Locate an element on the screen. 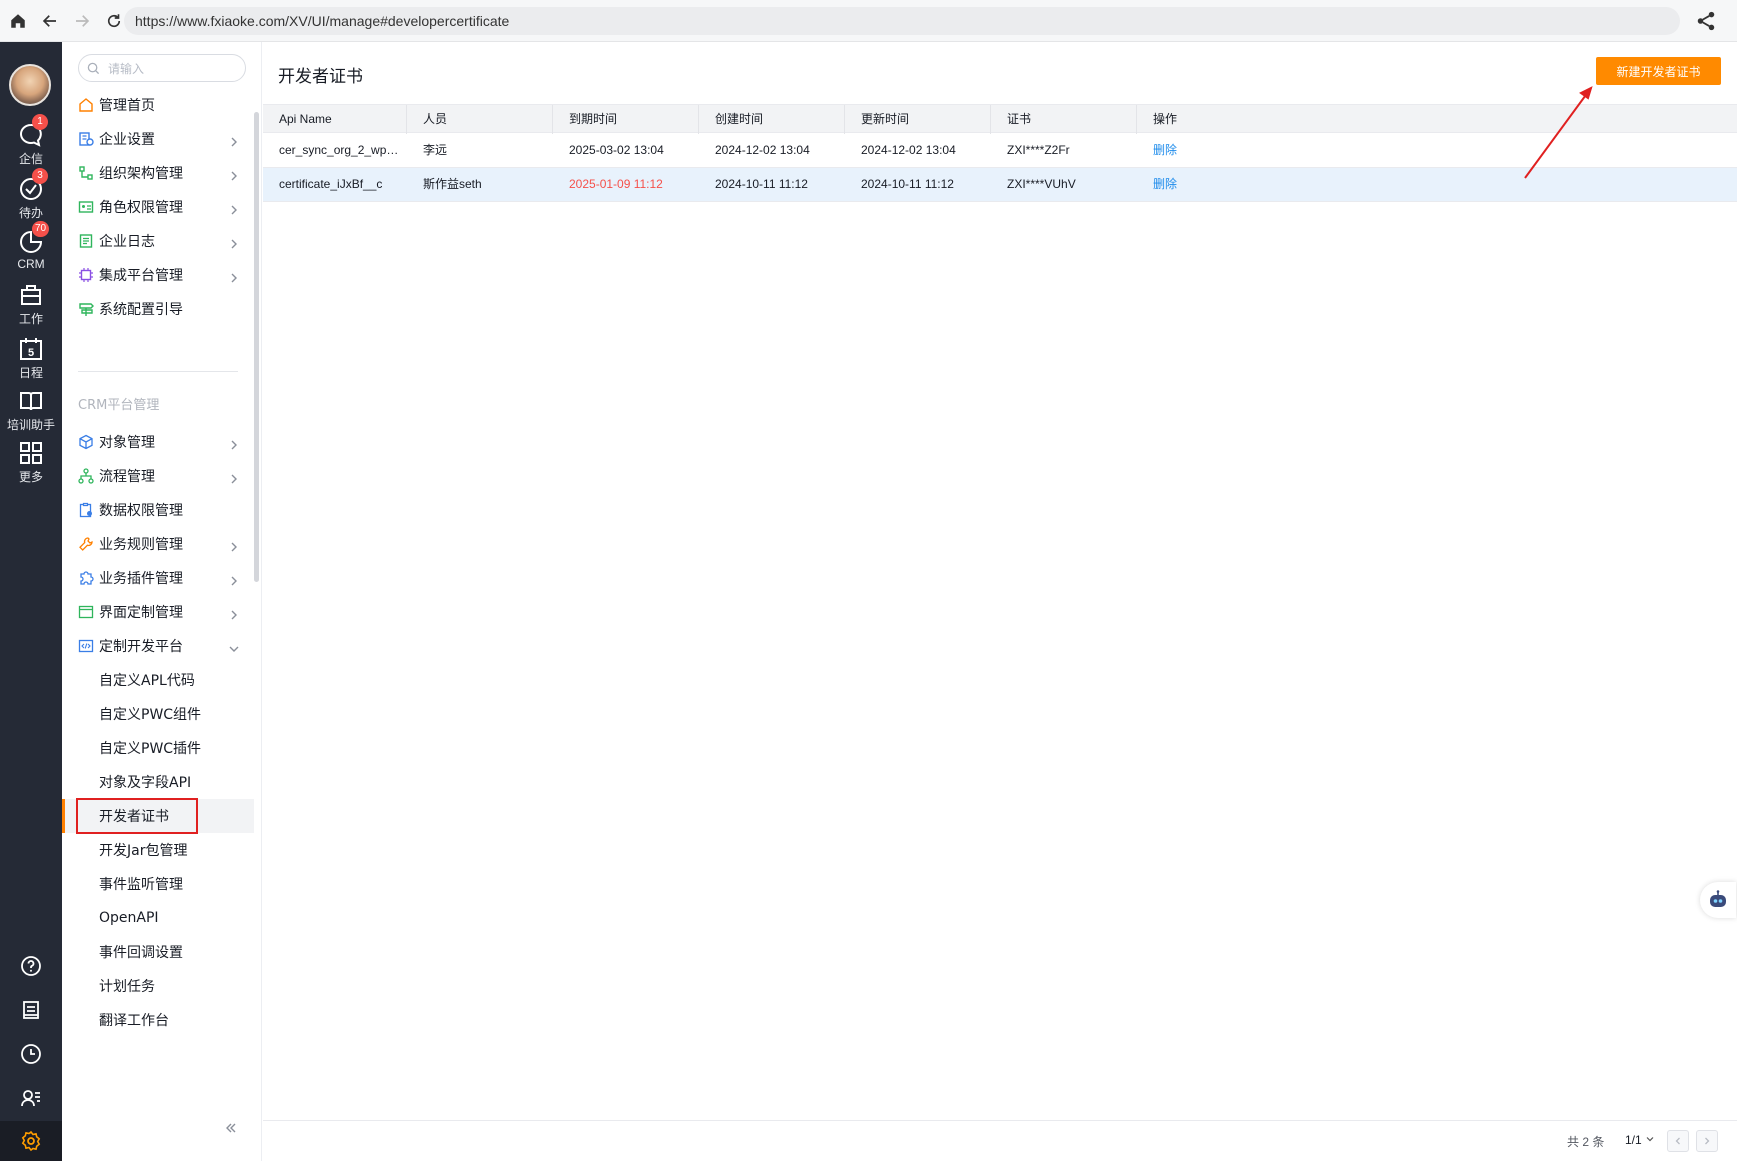  sidebar-item-label: 事件回调设置 is located at coordinates (141, 953).